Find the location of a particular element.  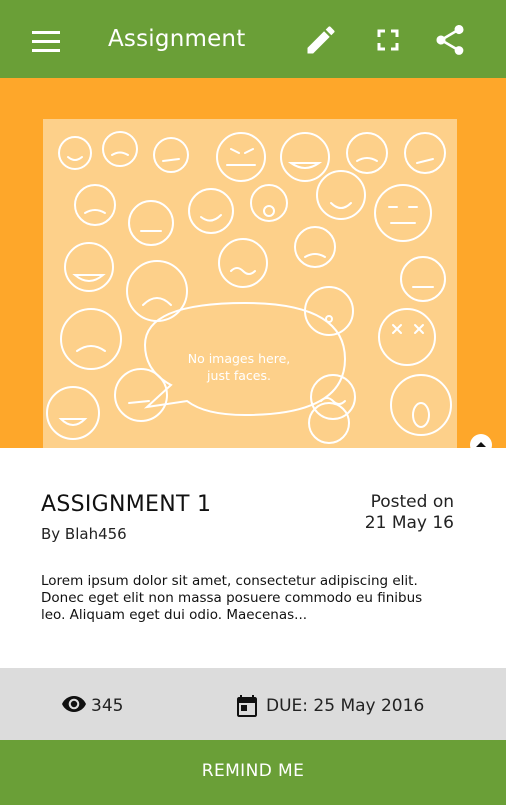

menu-button is located at coordinates (46, 42).